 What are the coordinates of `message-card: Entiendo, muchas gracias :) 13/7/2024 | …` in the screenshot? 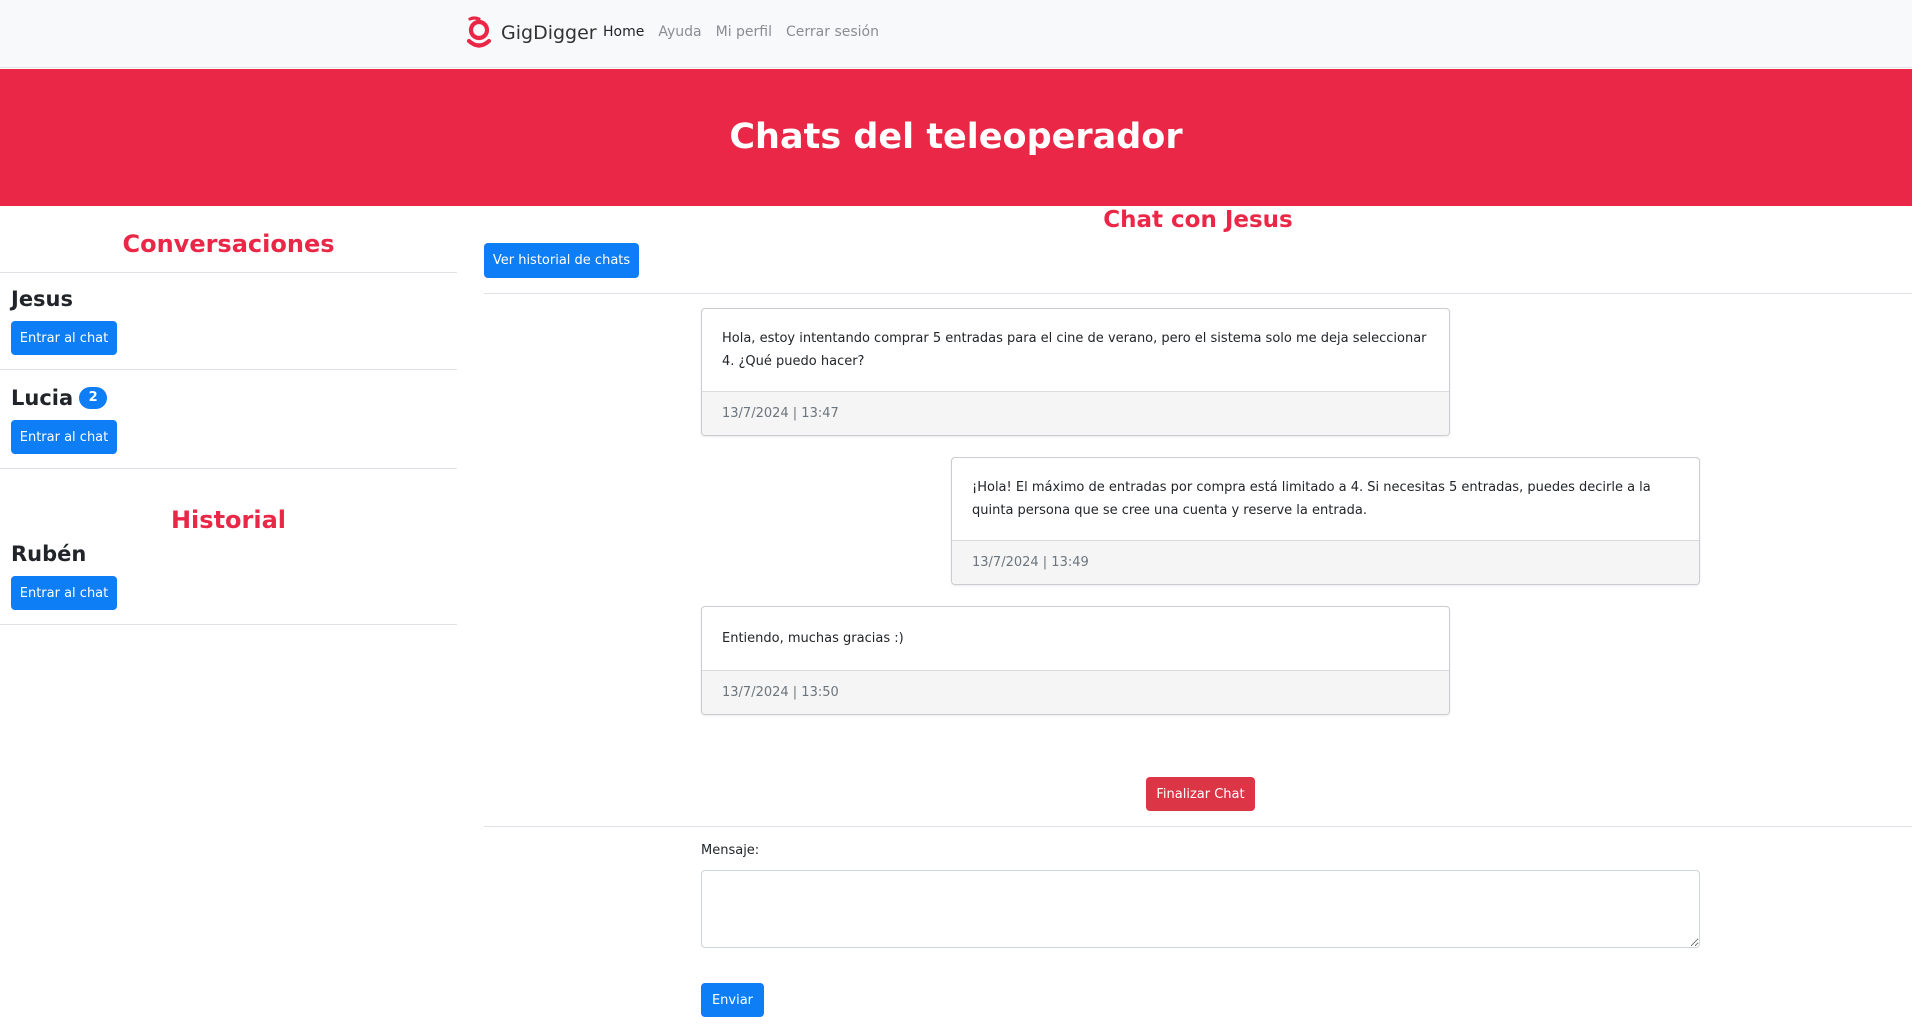 It's located at (1075, 660).